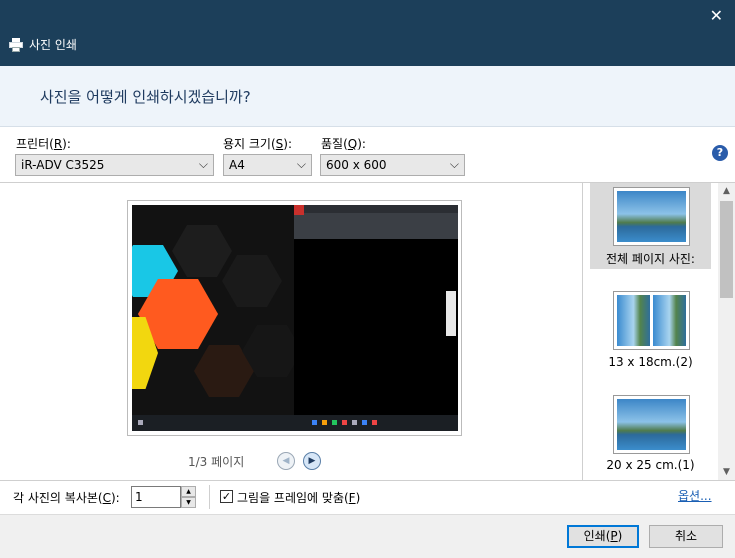 Image resolution: width=735 pixels, height=558 pixels. What do you see at coordinates (188, 502) in the screenshot?
I see `copies-decrement-button: ▼` at bounding box center [188, 502].